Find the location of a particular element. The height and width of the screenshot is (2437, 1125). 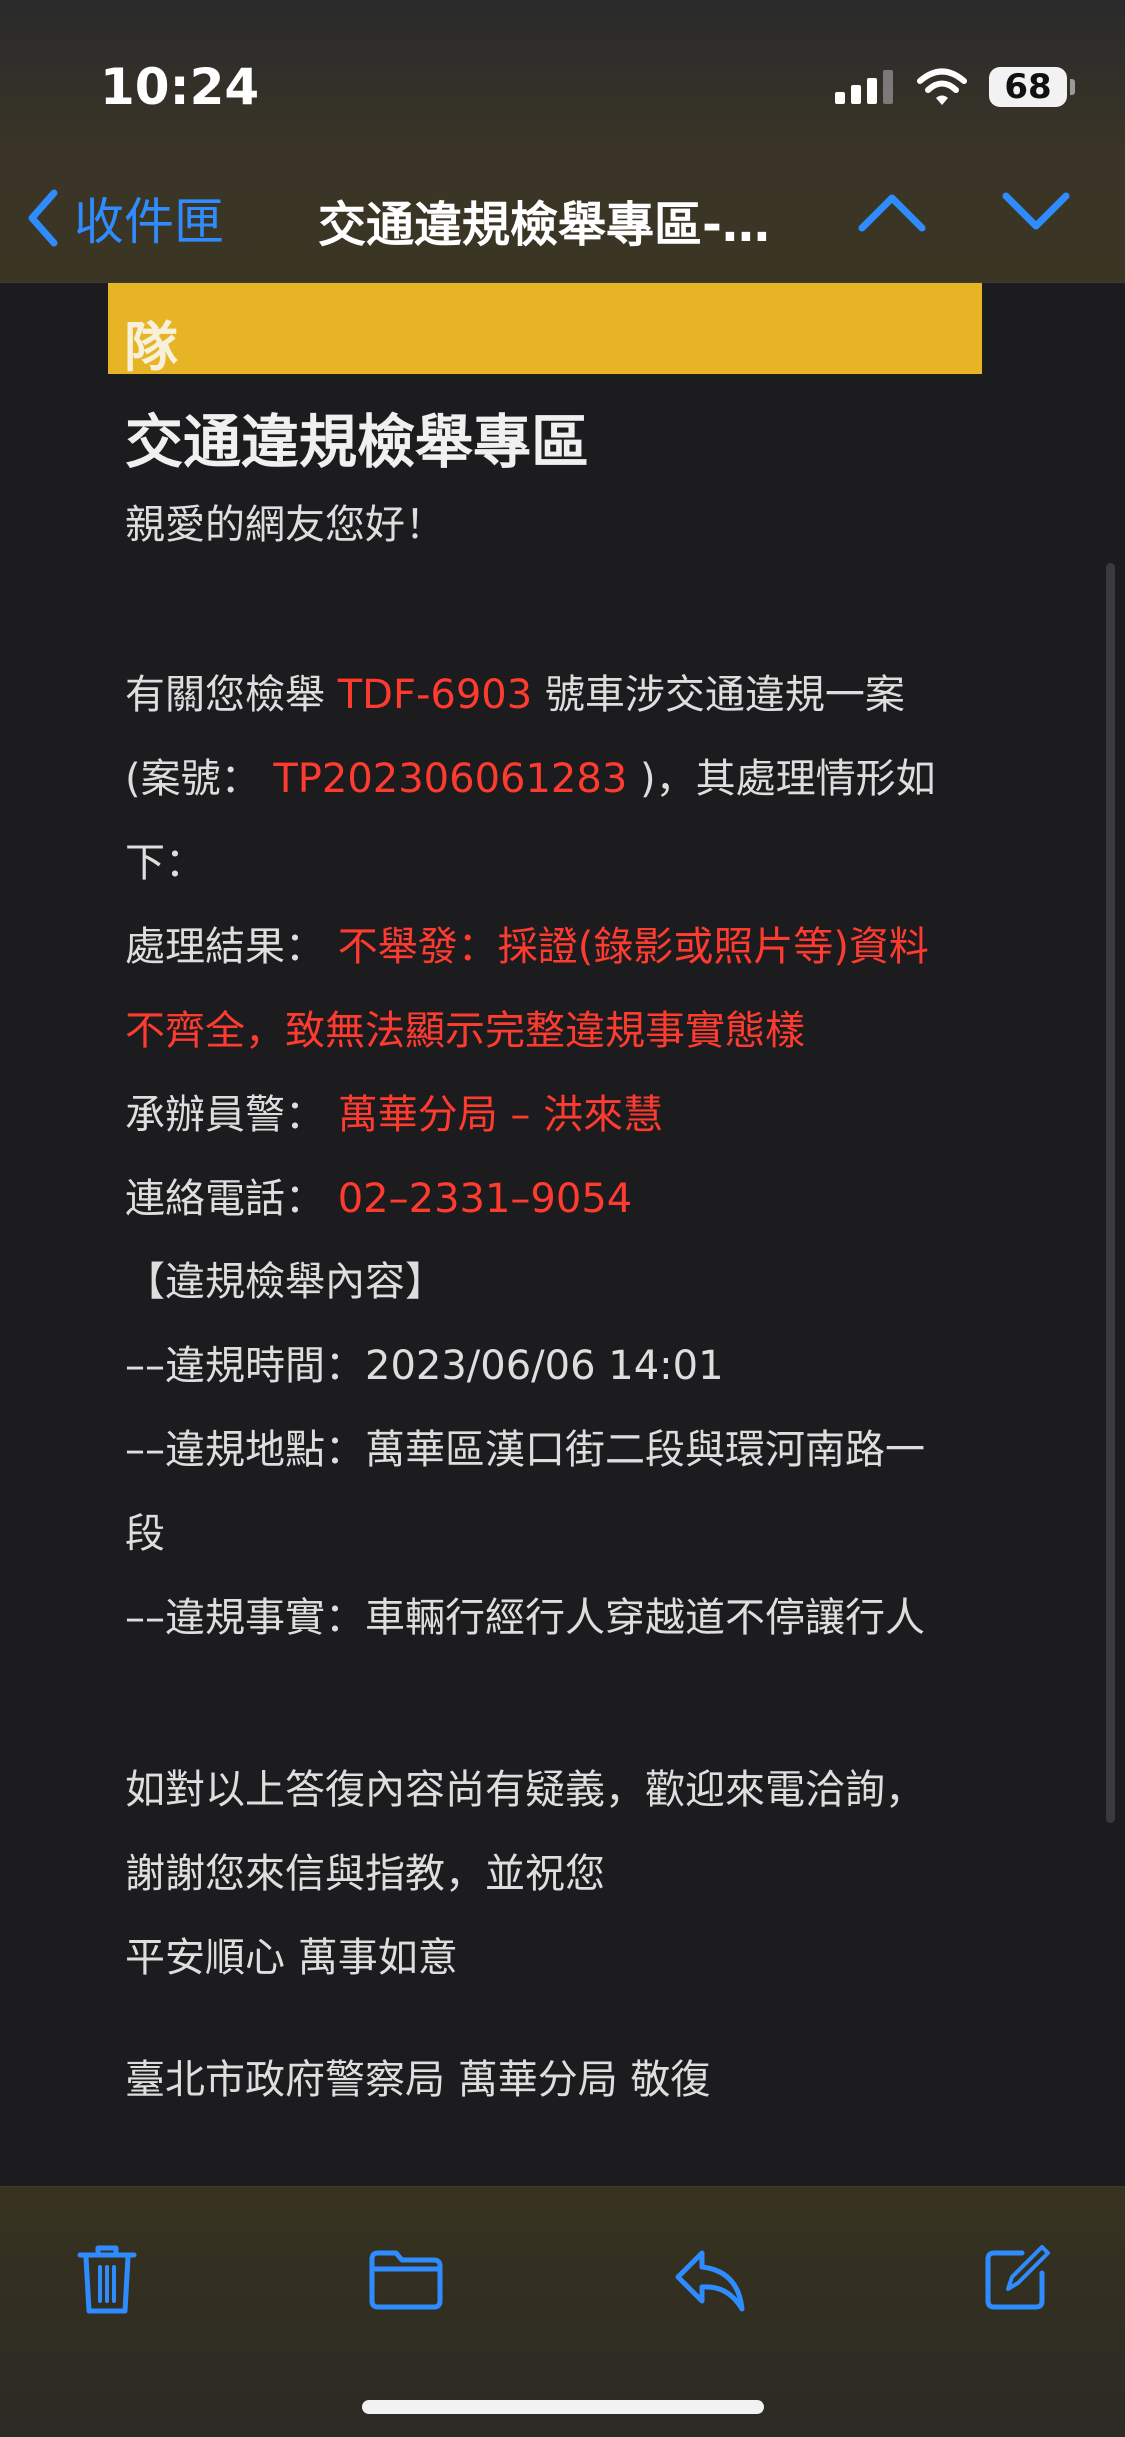

case-line-2: (案號： TP202306061283 )，其處理情形如 is located at coordinates (555, 779).